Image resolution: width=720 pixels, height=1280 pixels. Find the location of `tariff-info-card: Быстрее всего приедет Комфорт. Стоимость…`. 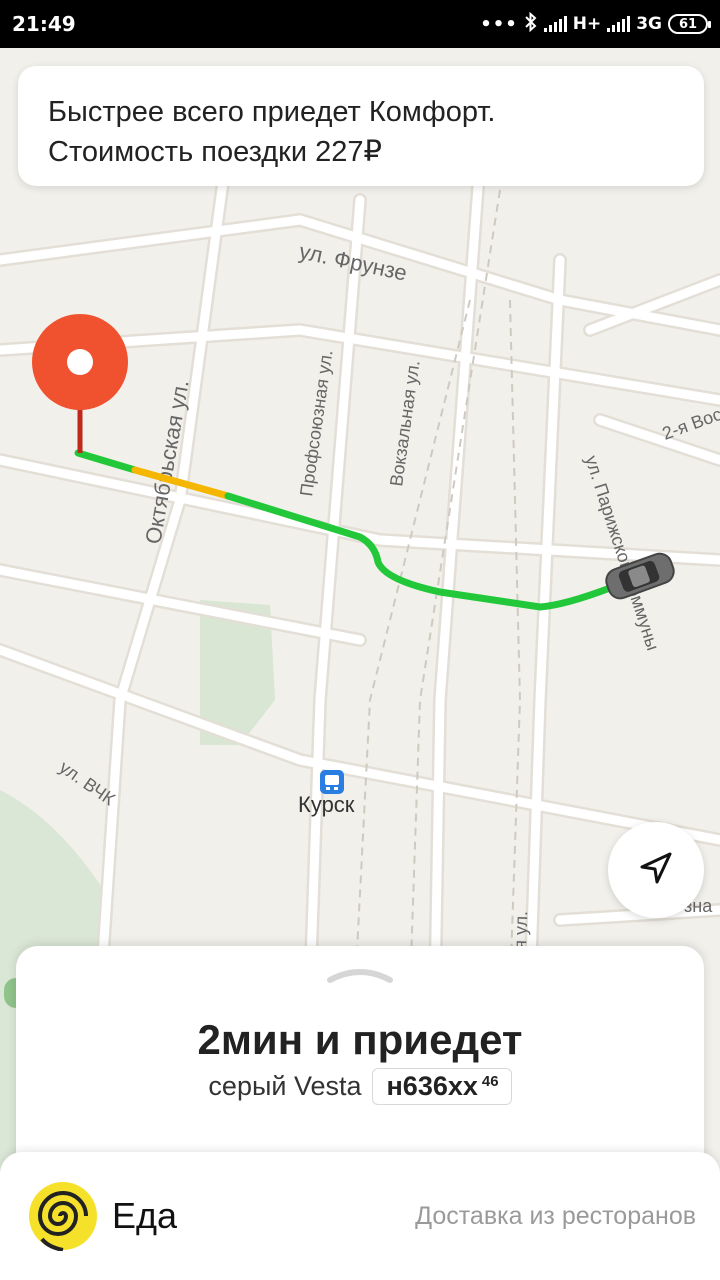

tariff-info-card: Быстрее всего приедет Комфорт. Стоимость… is located at coordinates (361, 126).